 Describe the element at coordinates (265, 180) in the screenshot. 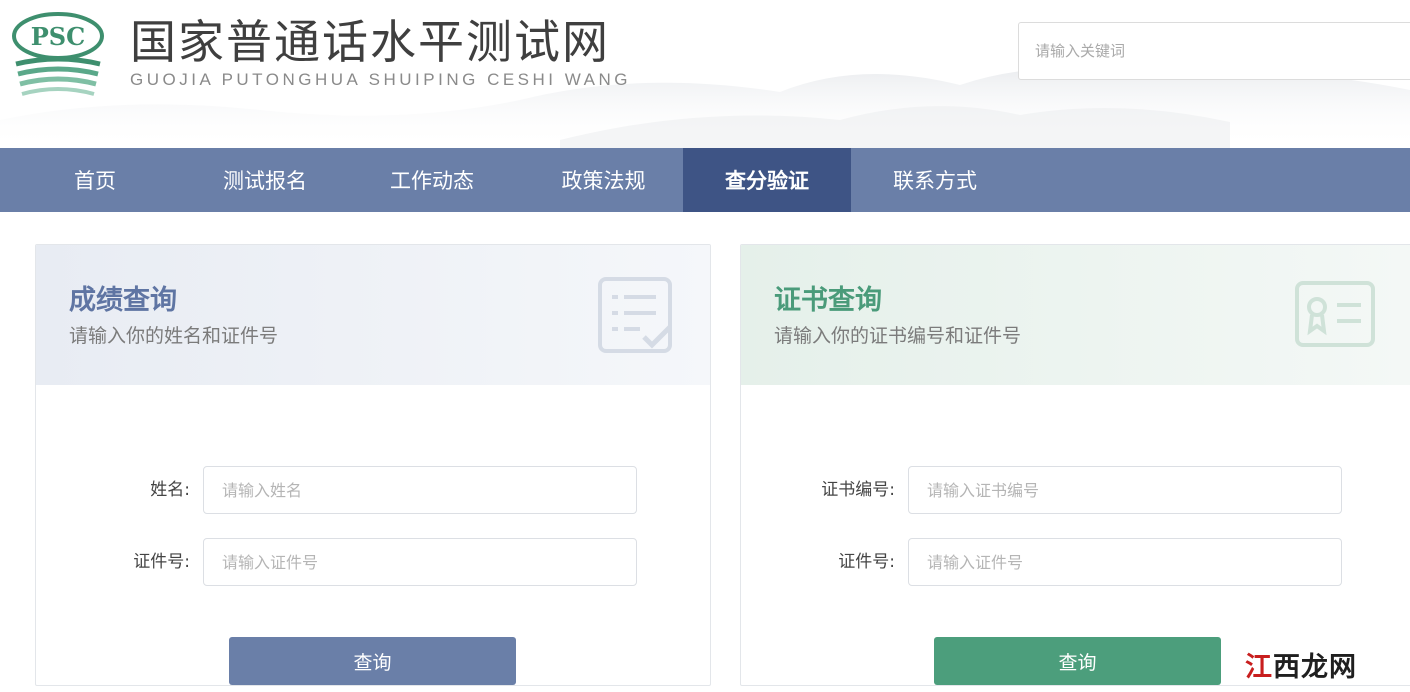

I see `nav-item-registration: 测试报名` at that location.